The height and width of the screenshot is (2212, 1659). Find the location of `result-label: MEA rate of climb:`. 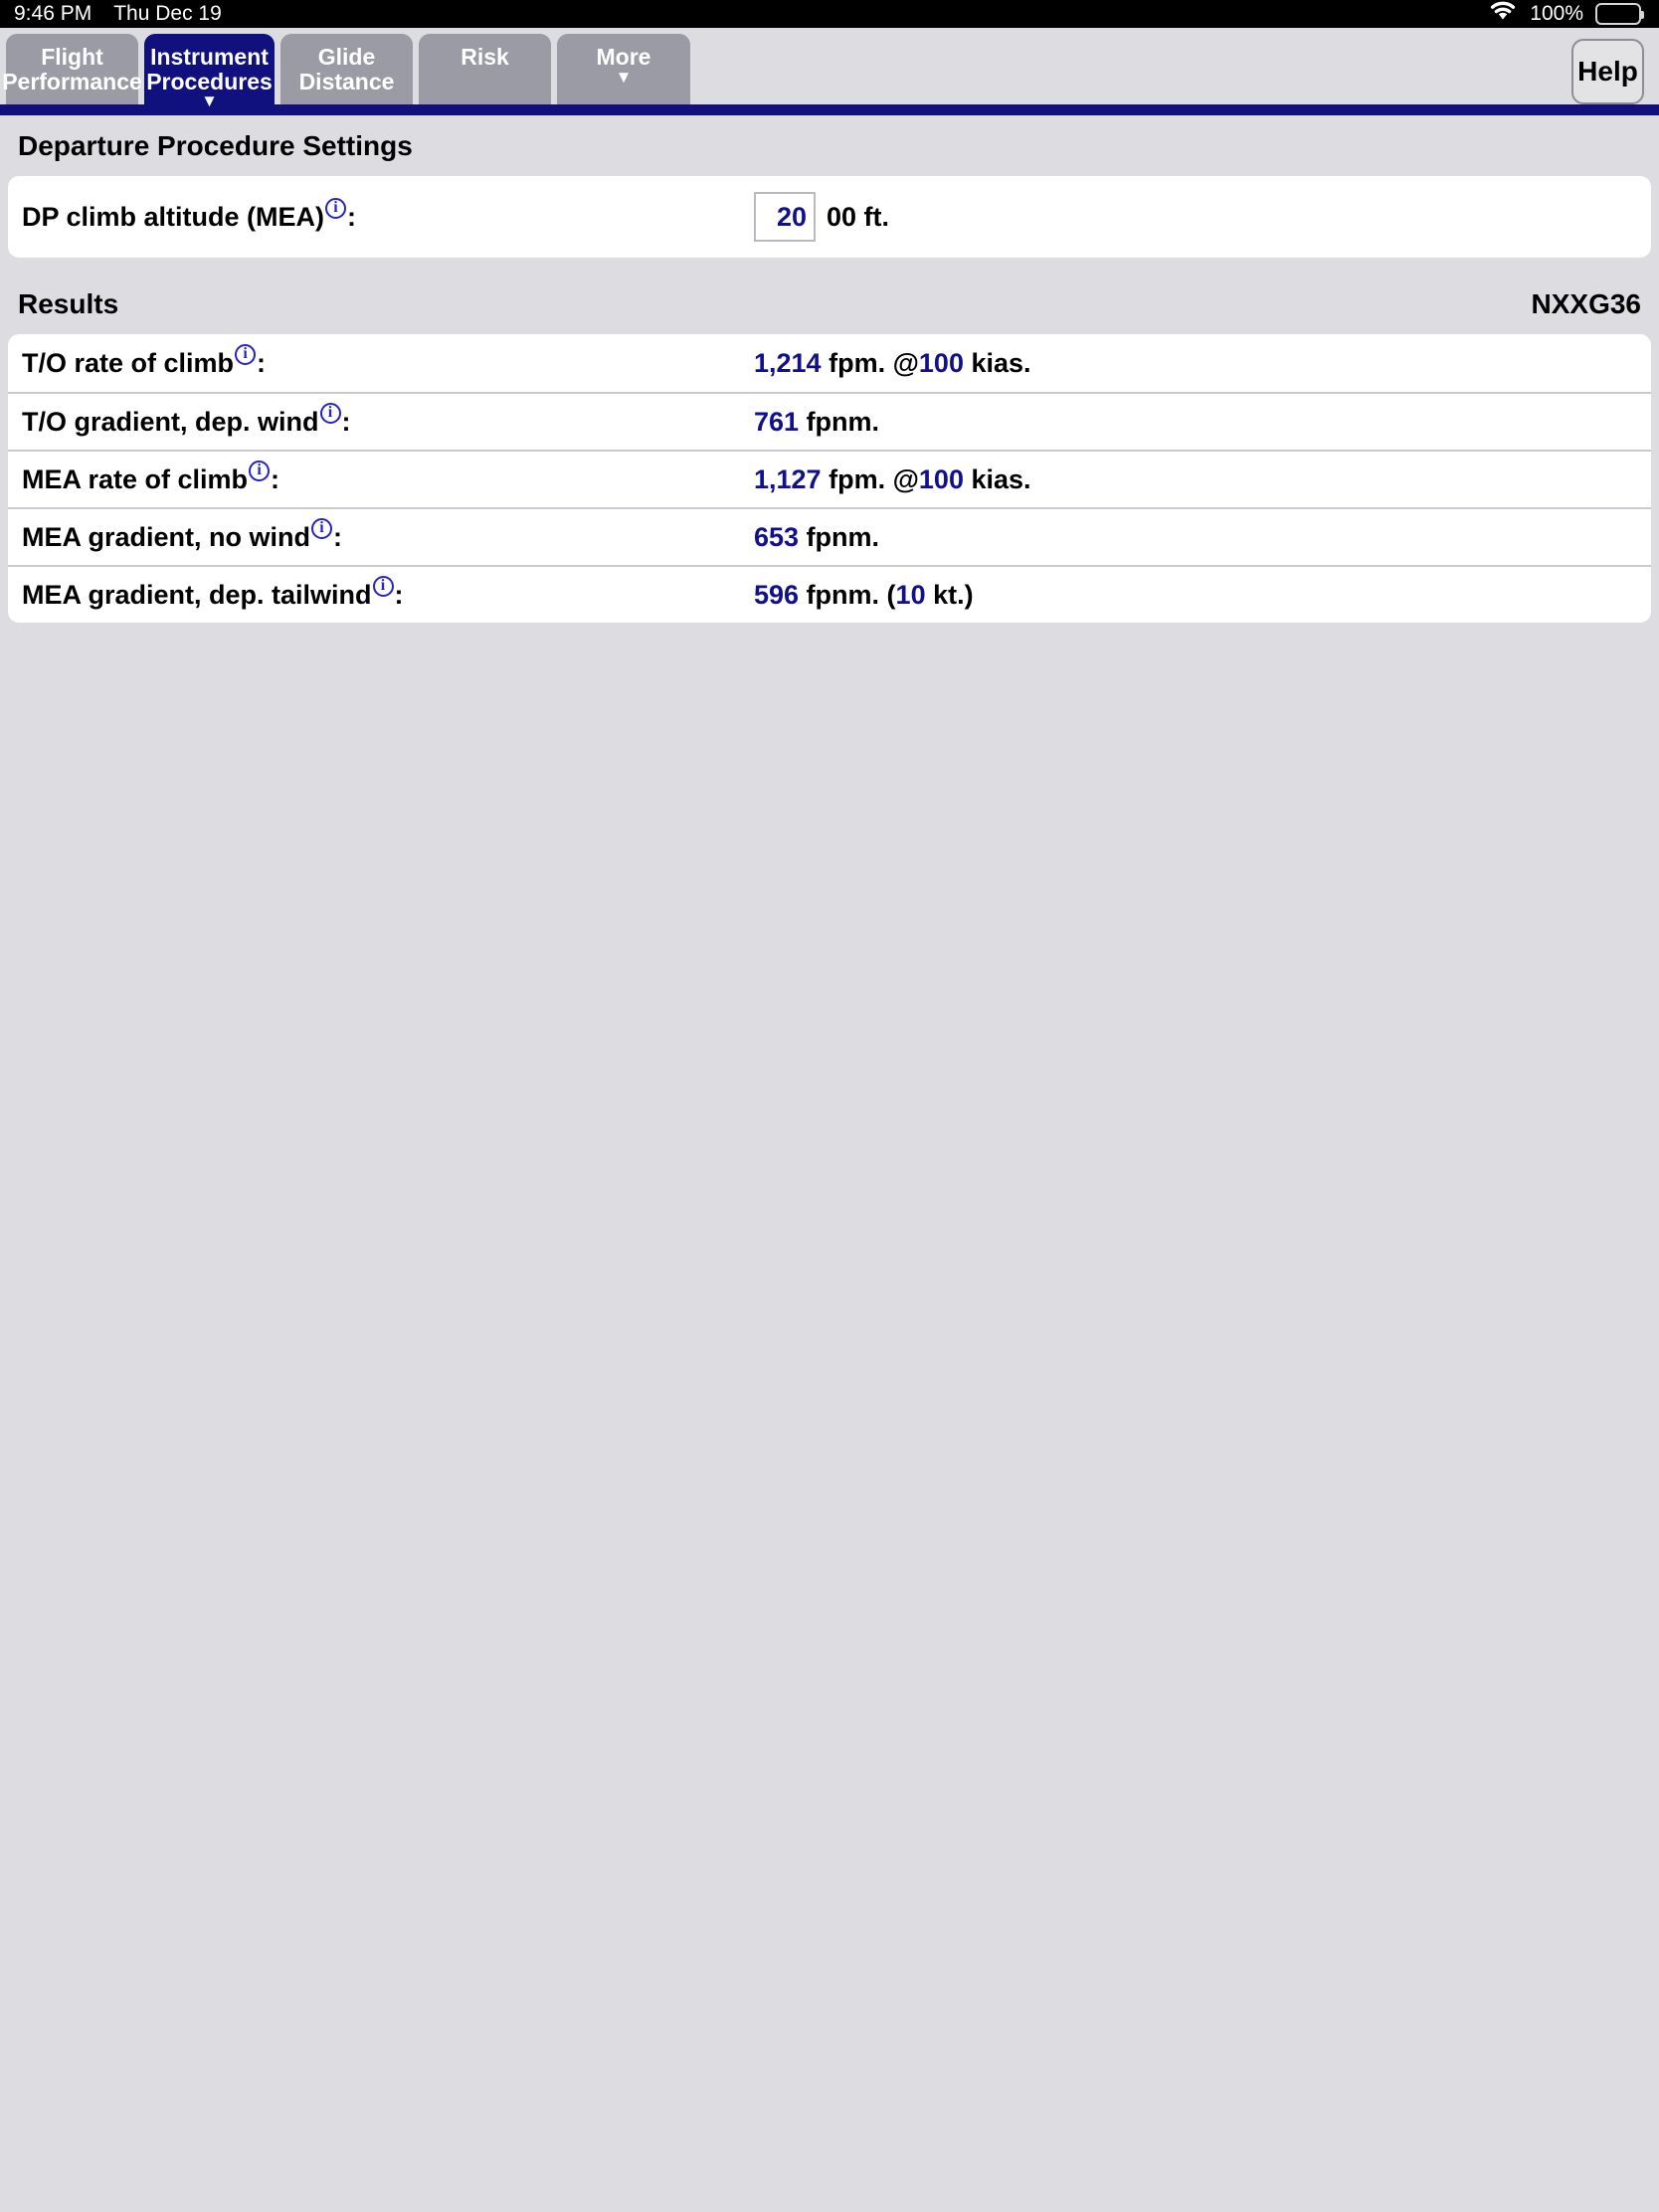

result-label: MEA rate of climb: is located at coordinates (151, 477).